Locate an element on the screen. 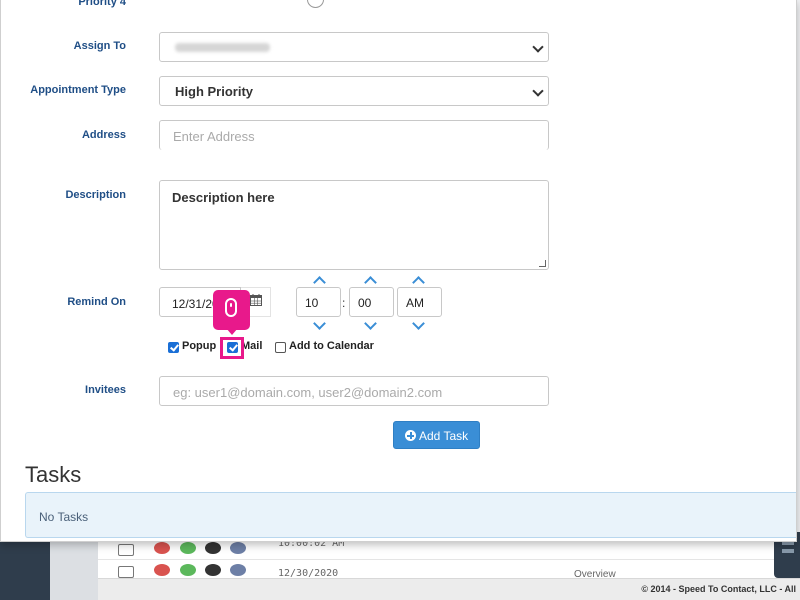  description-label: Description is located at coordinates (95, 195).